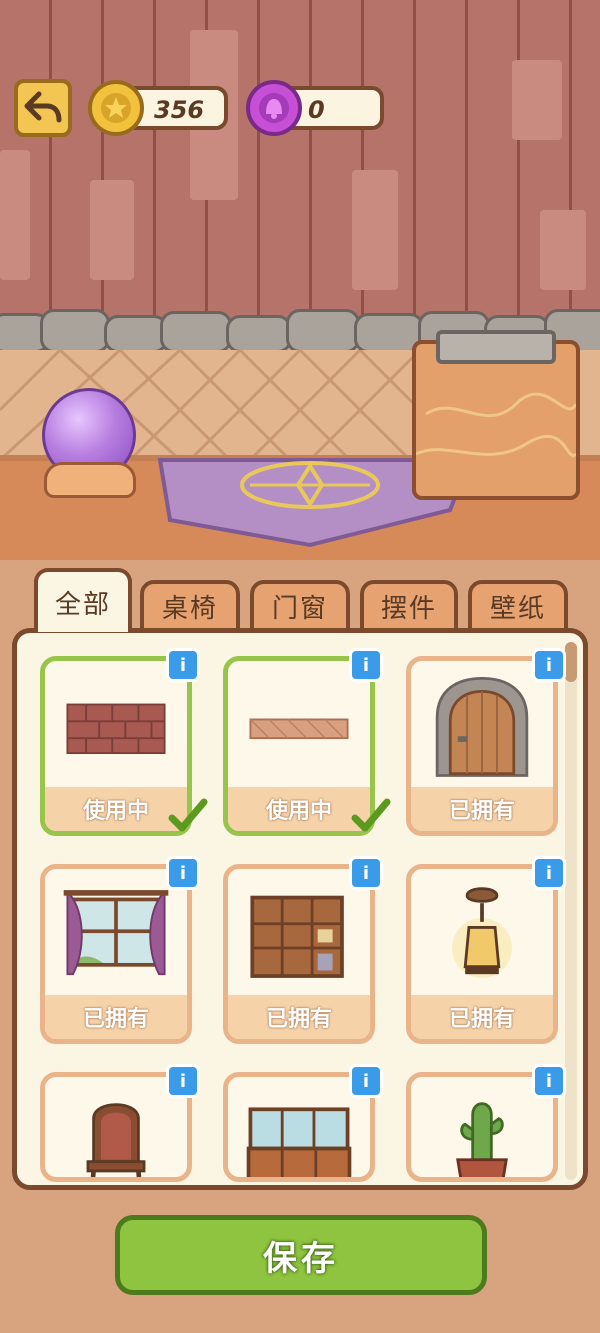  I want to click on clipboard-clip, so click(496, 347).